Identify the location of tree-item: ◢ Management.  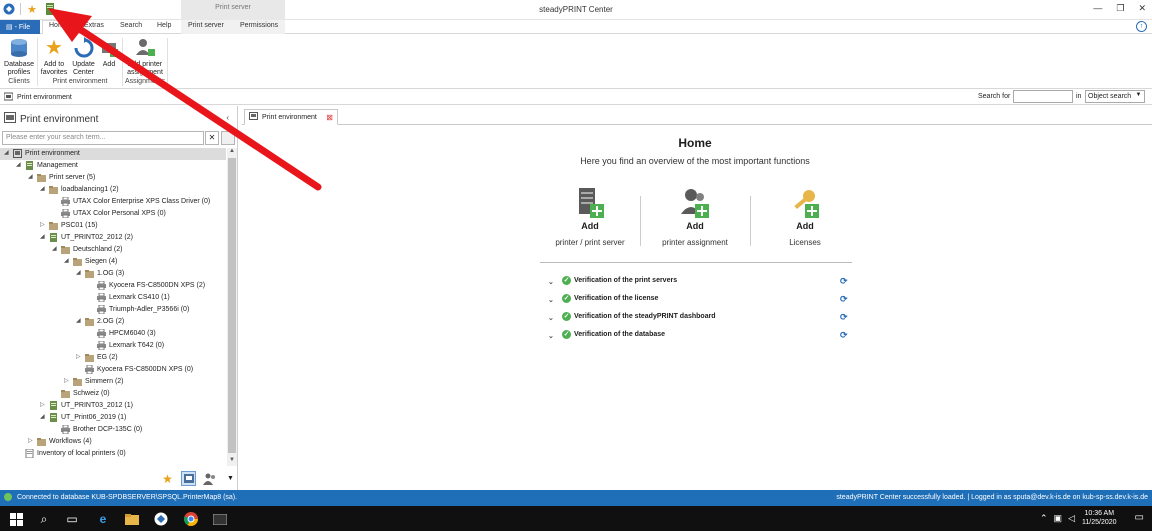
(113, 166).